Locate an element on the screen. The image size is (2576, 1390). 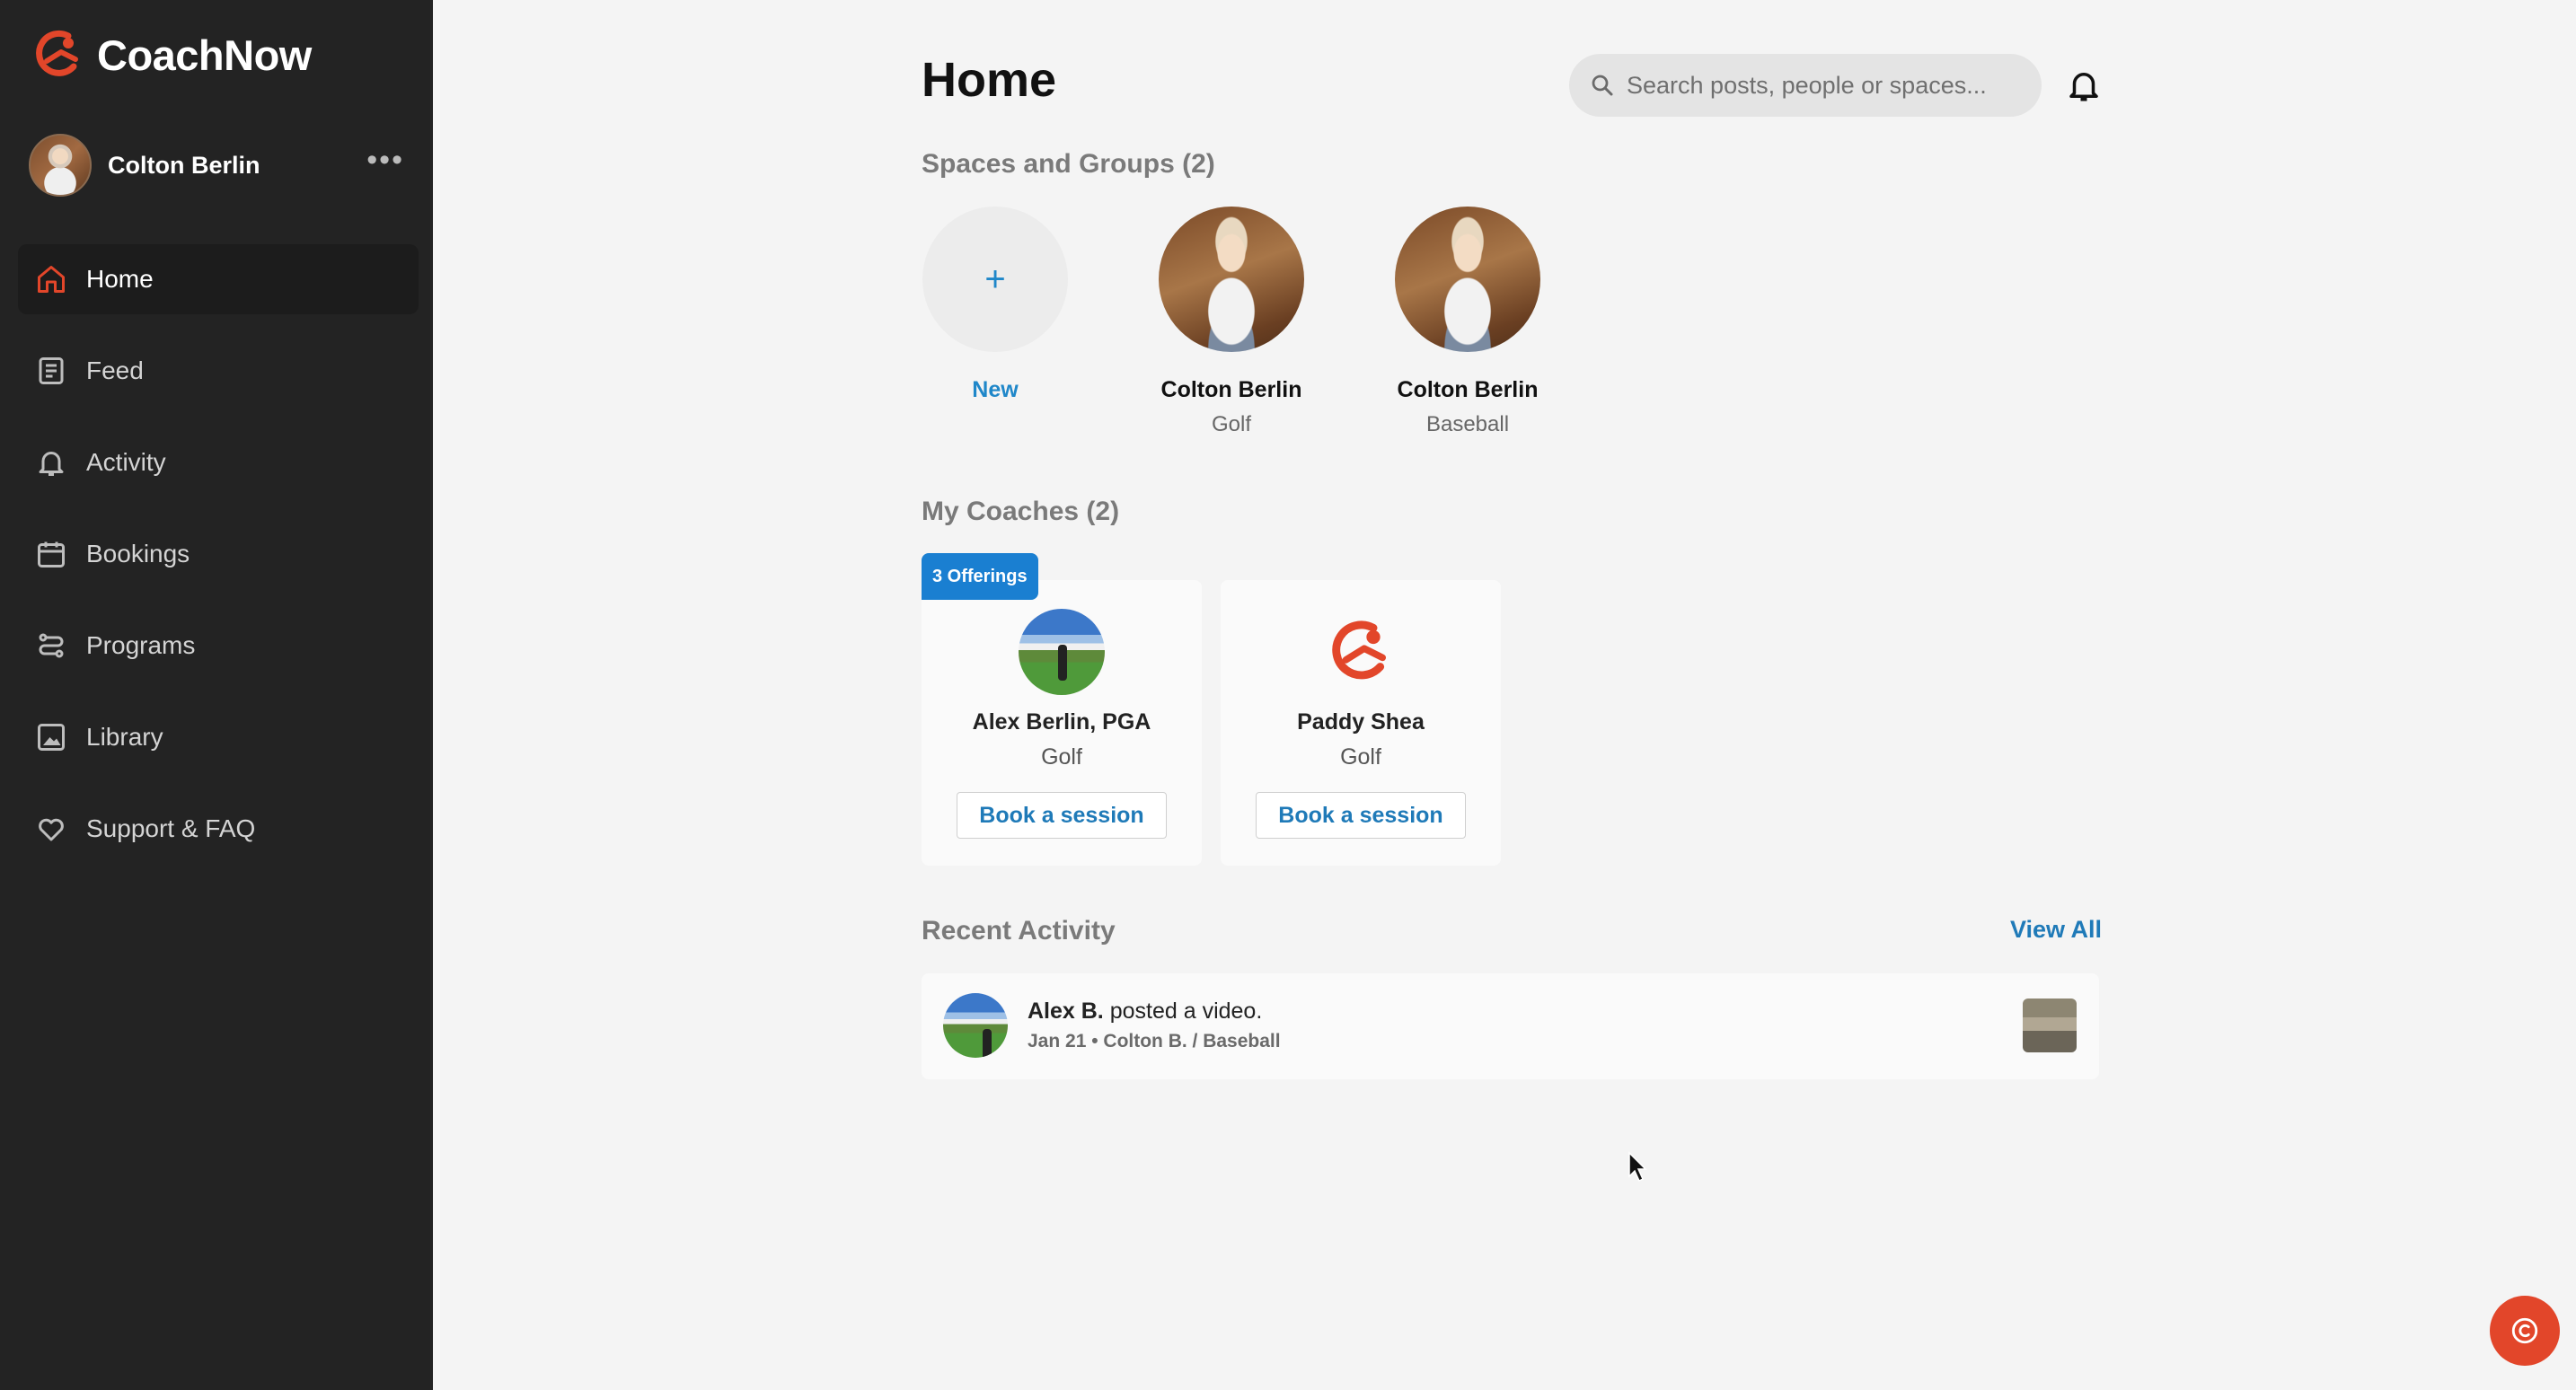
sidebar-item-label: Support & FAQ is located at coordinates (171, 828).